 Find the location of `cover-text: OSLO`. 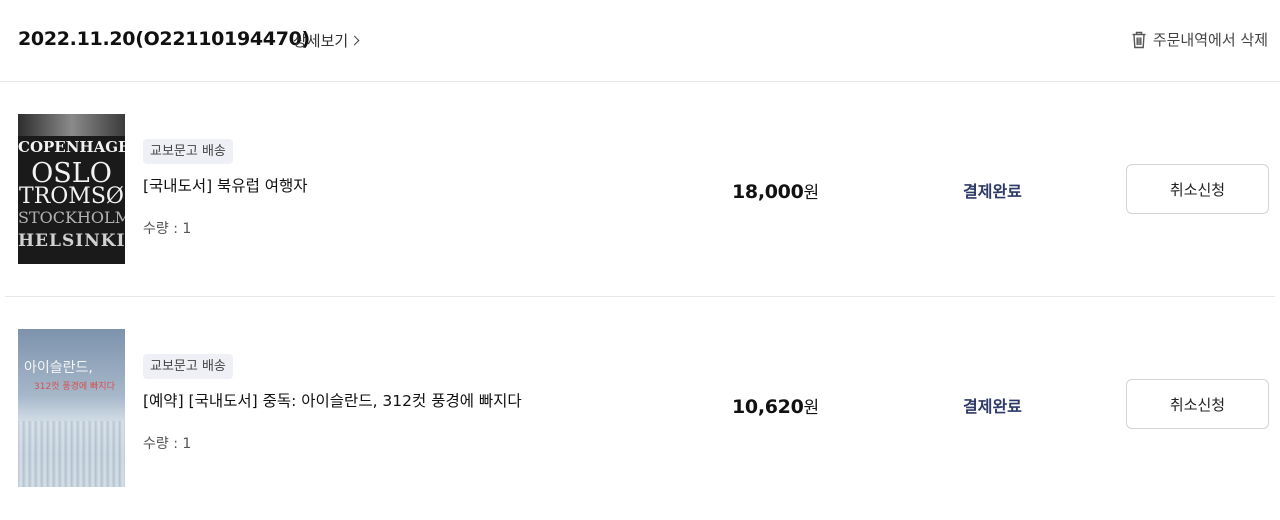

cover-text: OSLO is located at coordinates (71, 173).